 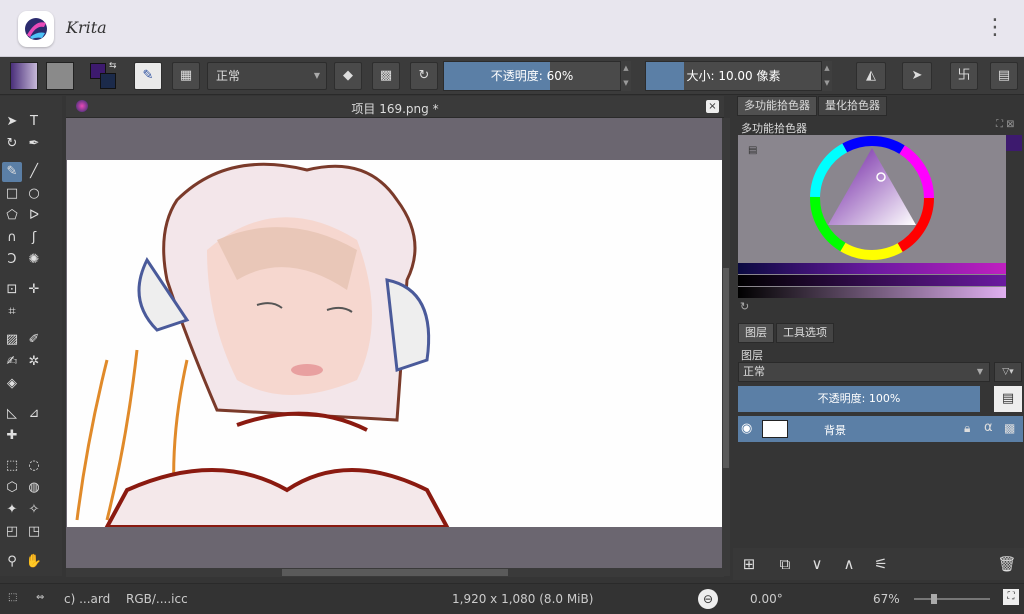 What do you see at coordinates (12, 466) in the screenshot?
I see `rect-select-icon: ⬚` at bounding box center [12, 466].